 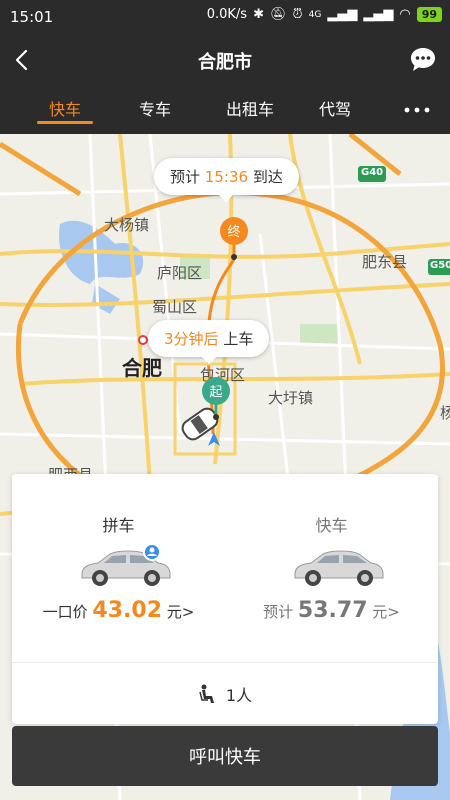 What do you see at coordinates (297, 14) in the screenshot?
I see `alarm-icon: ⏰︎` at bounding box center [297, 14].